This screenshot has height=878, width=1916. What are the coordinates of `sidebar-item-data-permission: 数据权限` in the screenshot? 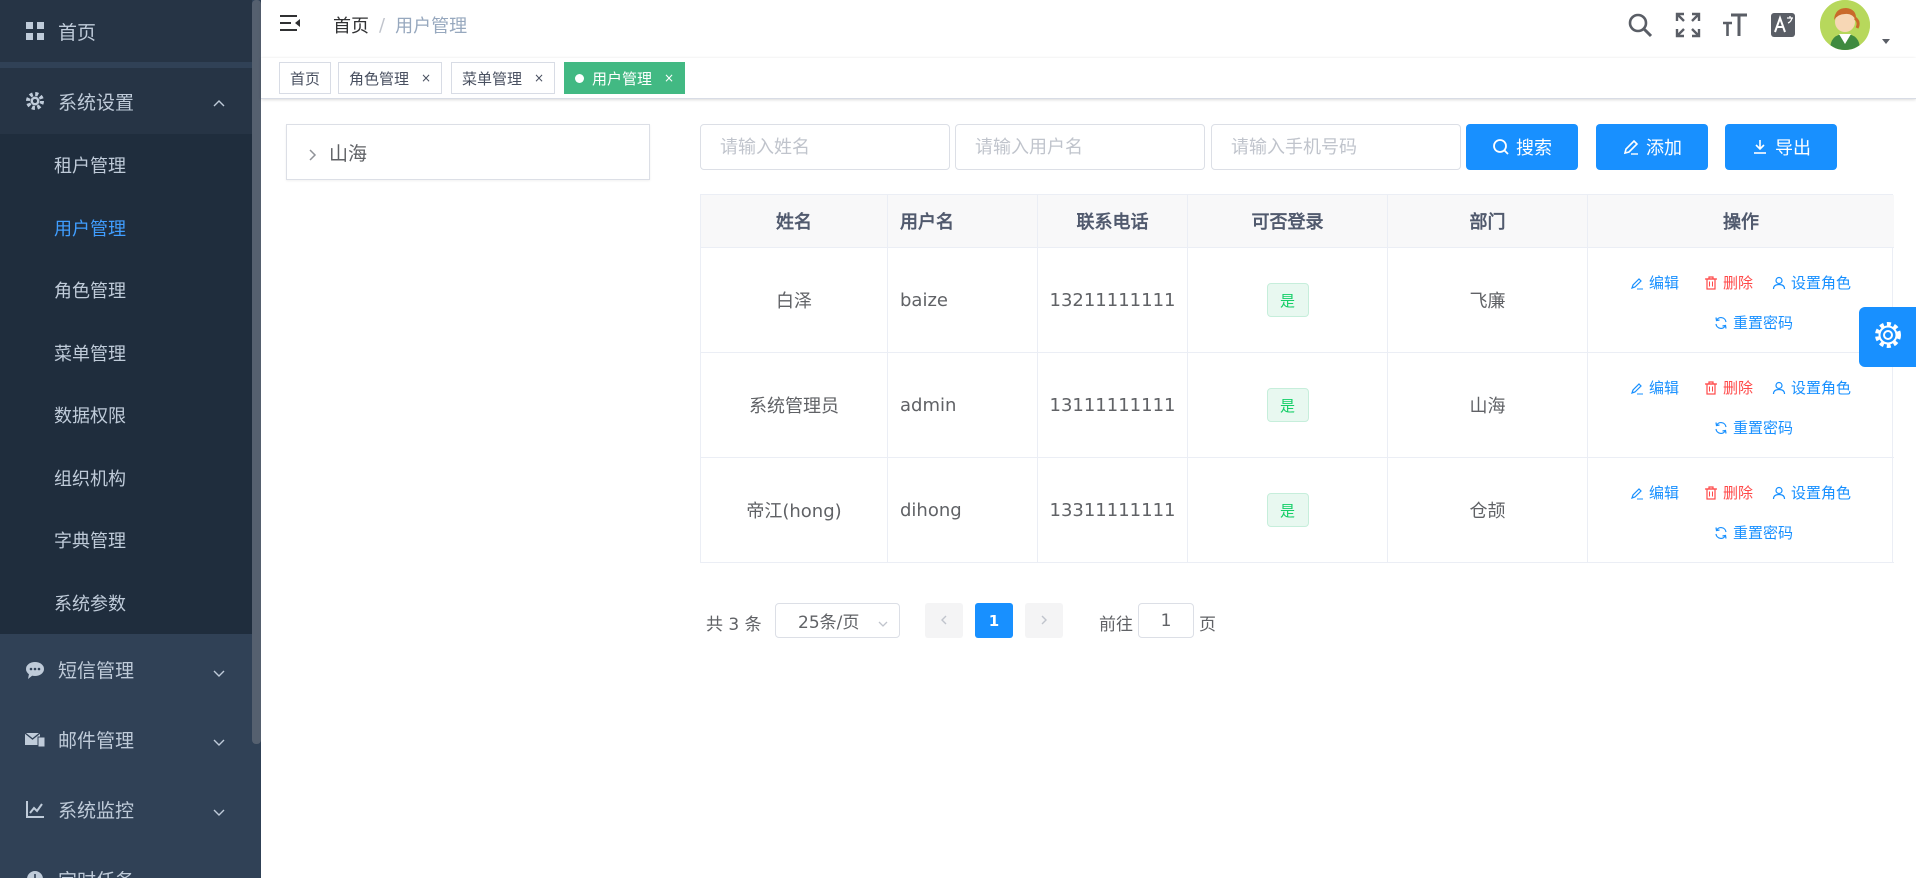 It's located at (126, 415).